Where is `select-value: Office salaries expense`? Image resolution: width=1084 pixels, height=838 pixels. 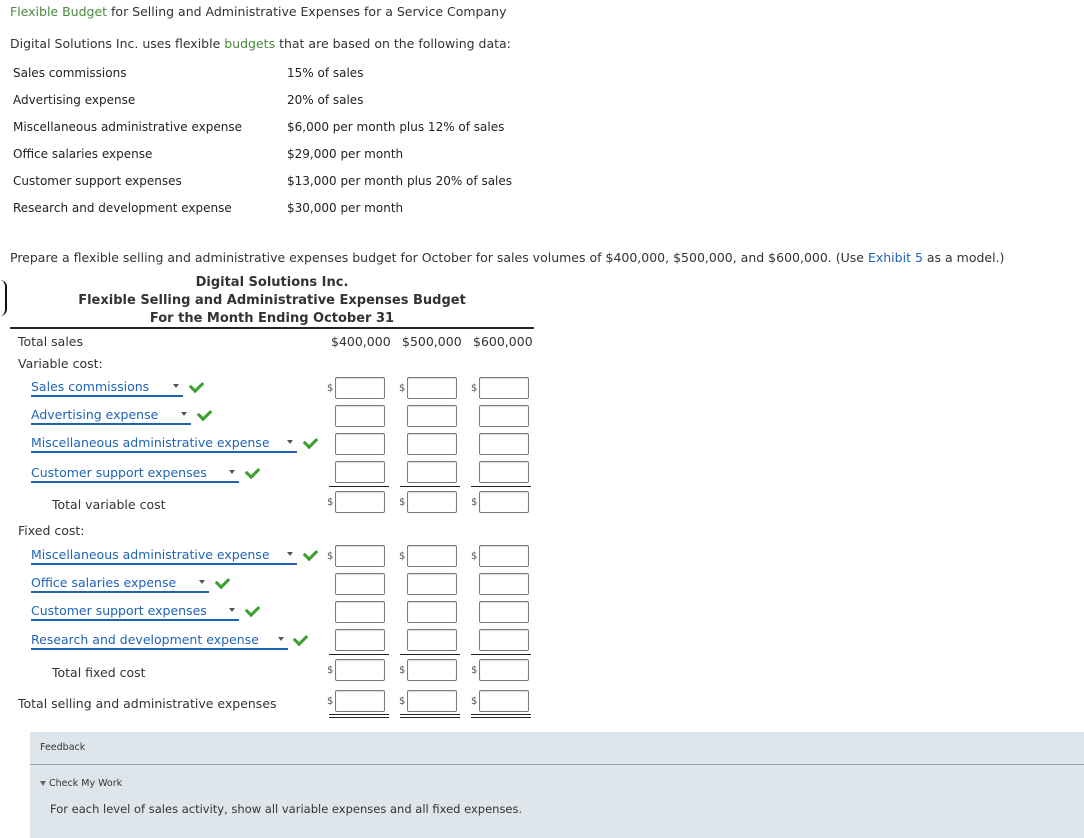 select-value: Office salaries expense is located at coordinates (104, 582).